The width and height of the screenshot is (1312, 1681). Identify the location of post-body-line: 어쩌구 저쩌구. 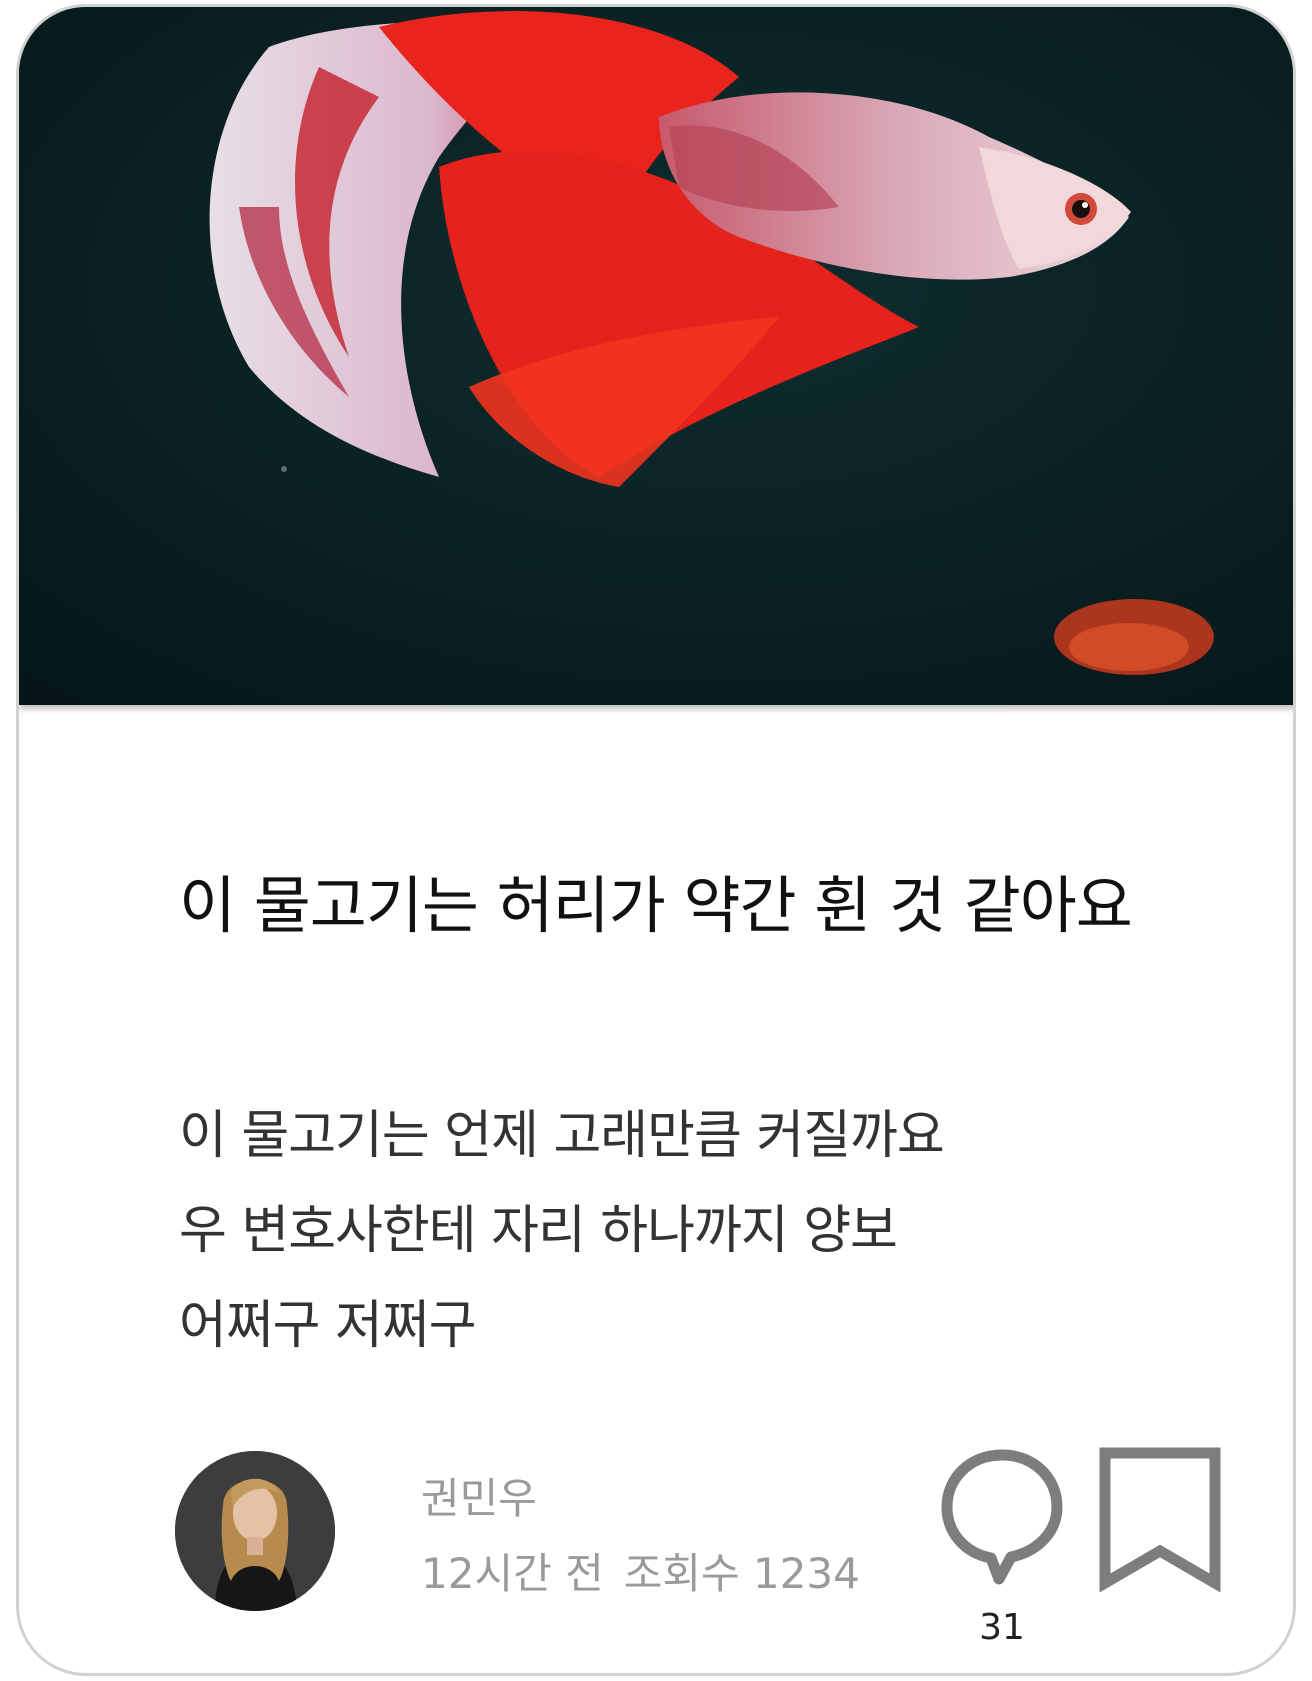
(328, 1326).